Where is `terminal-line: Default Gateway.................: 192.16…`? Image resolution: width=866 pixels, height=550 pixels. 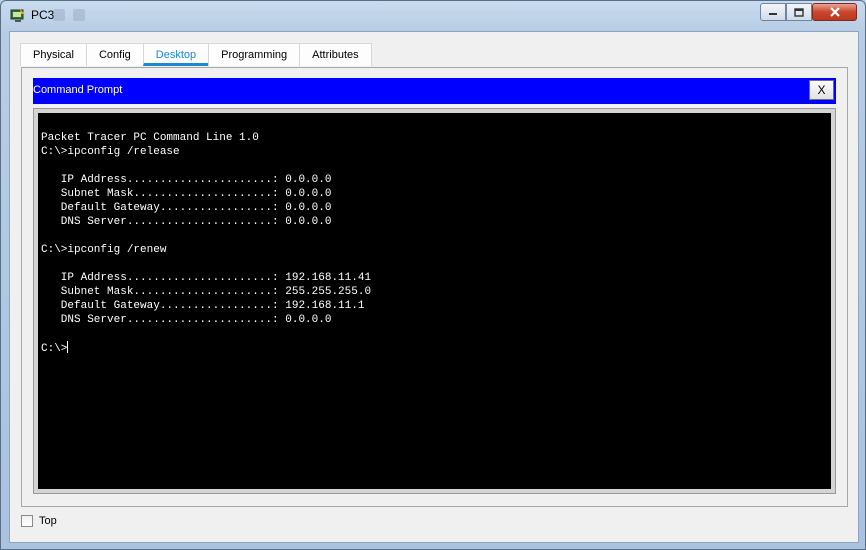 terminal-line: Default Gateway.................: 192.16… is located at coordinates (203, 306).